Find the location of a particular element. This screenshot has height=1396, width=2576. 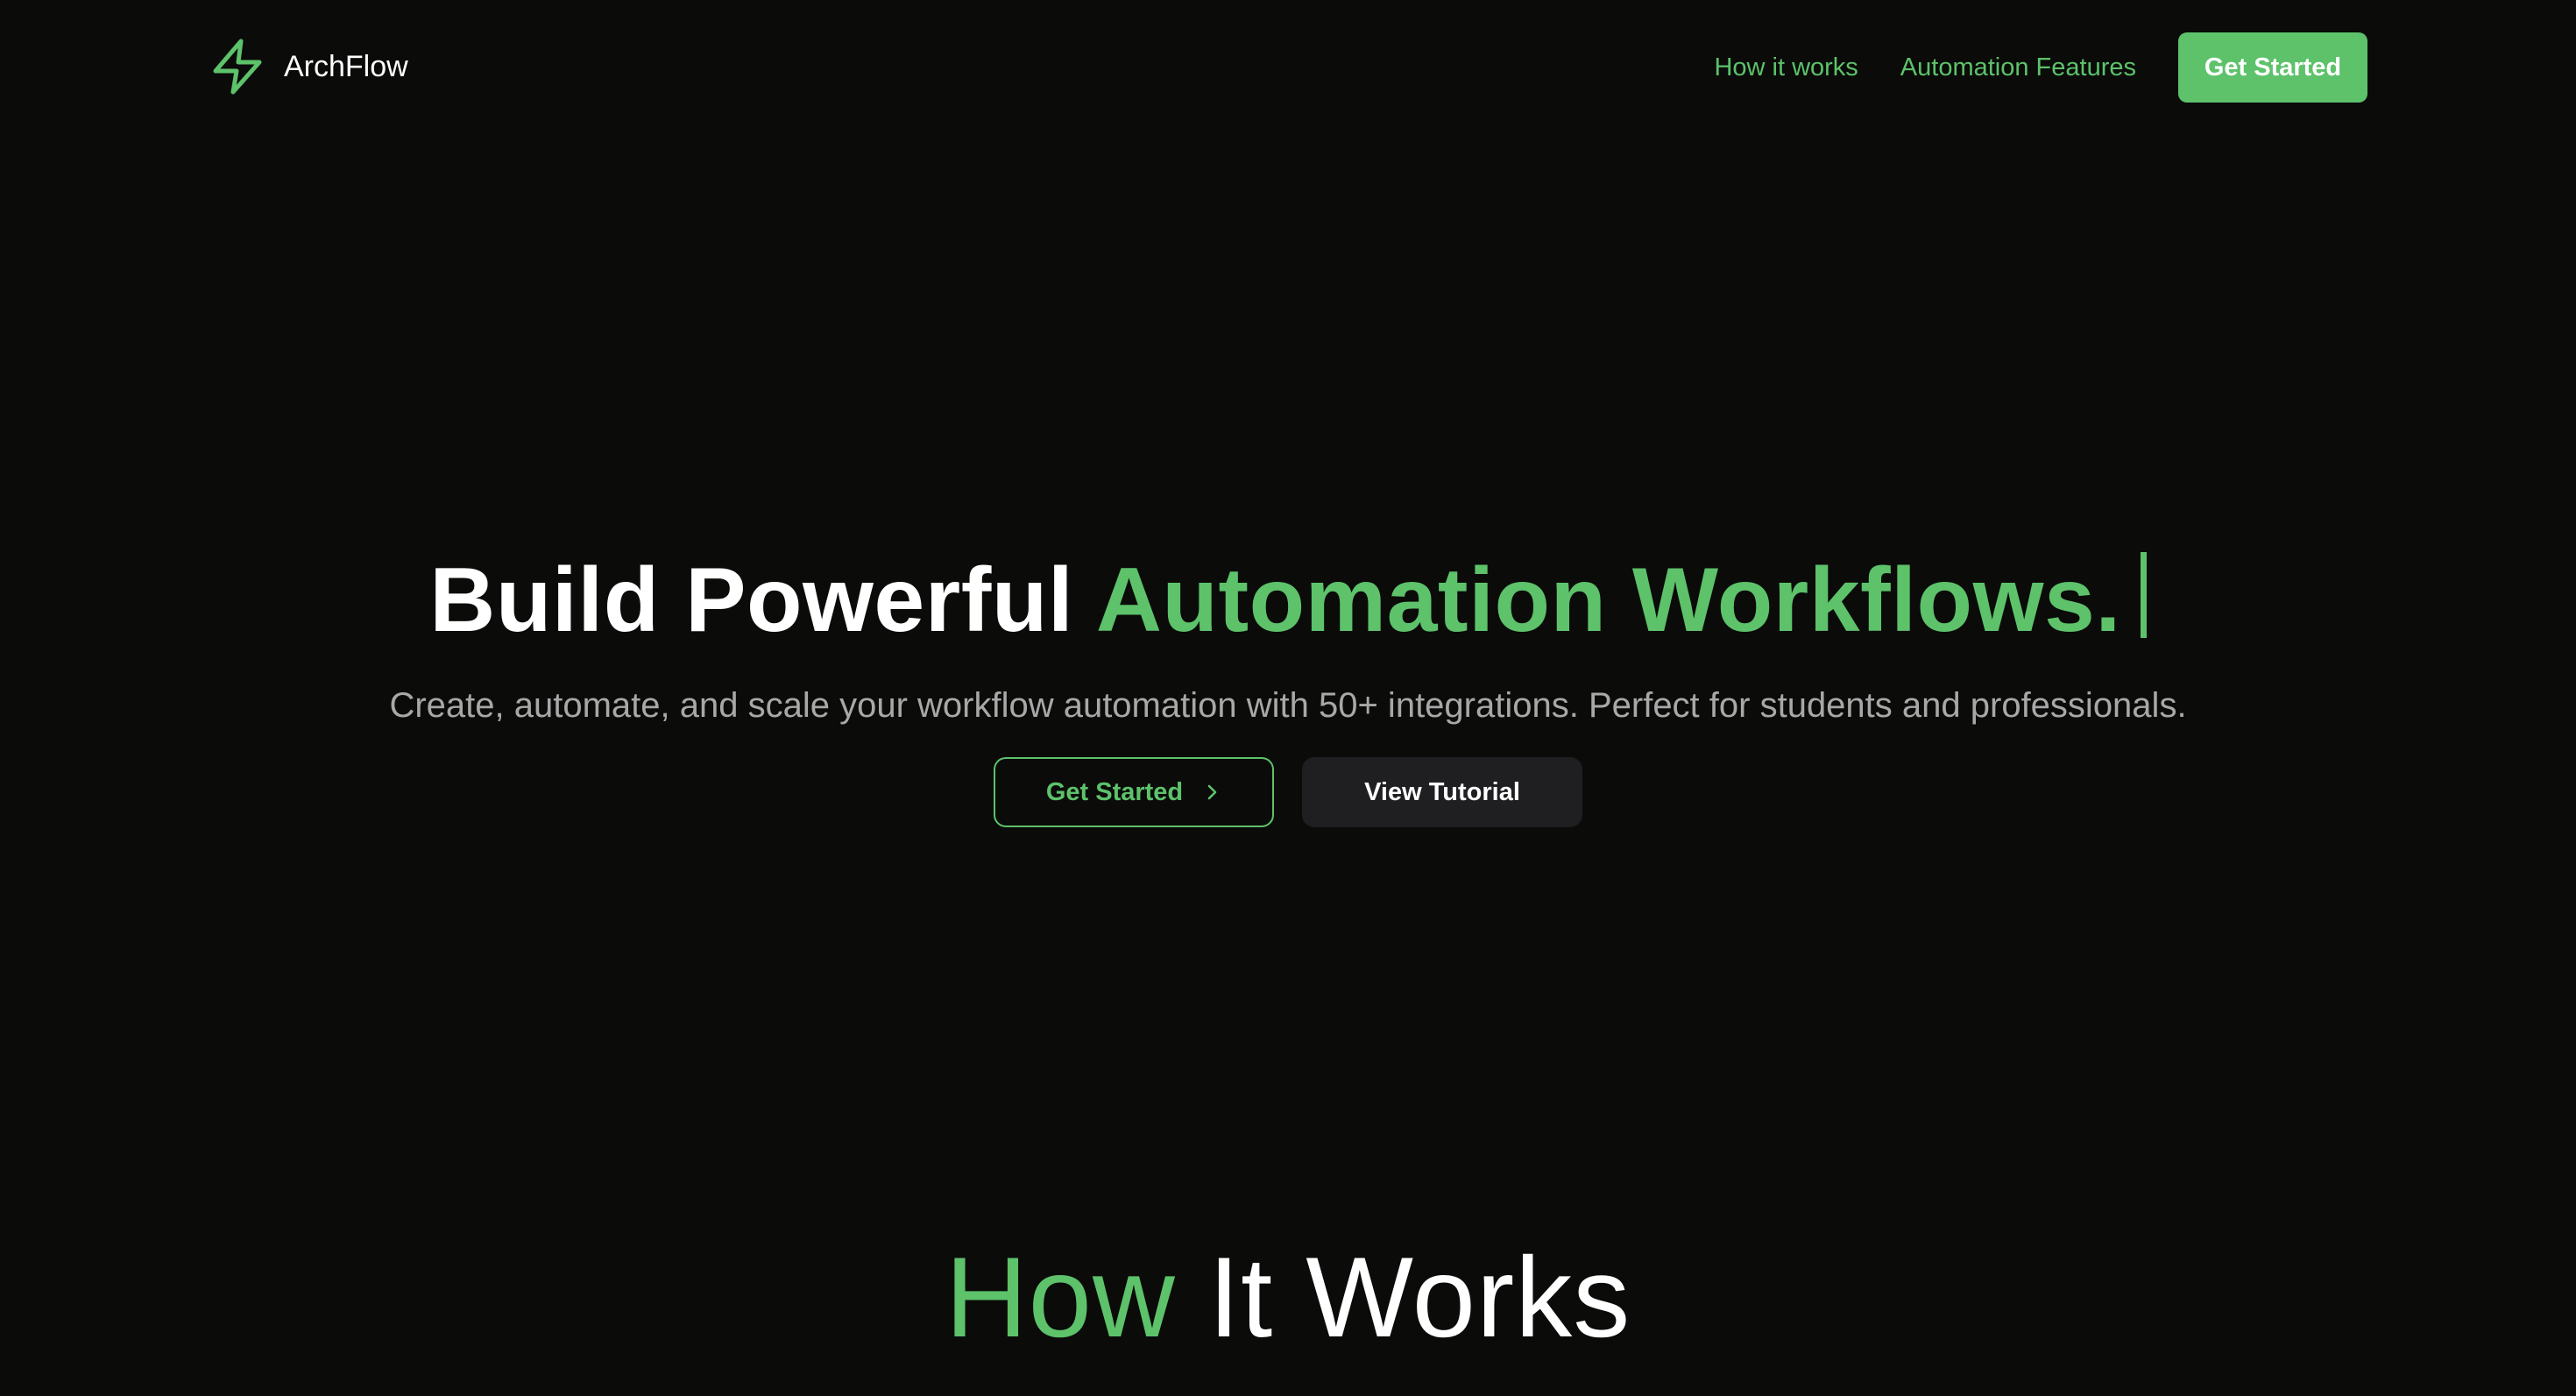

view-tutorial-button: View Tutorial is located at coordinates (1442, 792).